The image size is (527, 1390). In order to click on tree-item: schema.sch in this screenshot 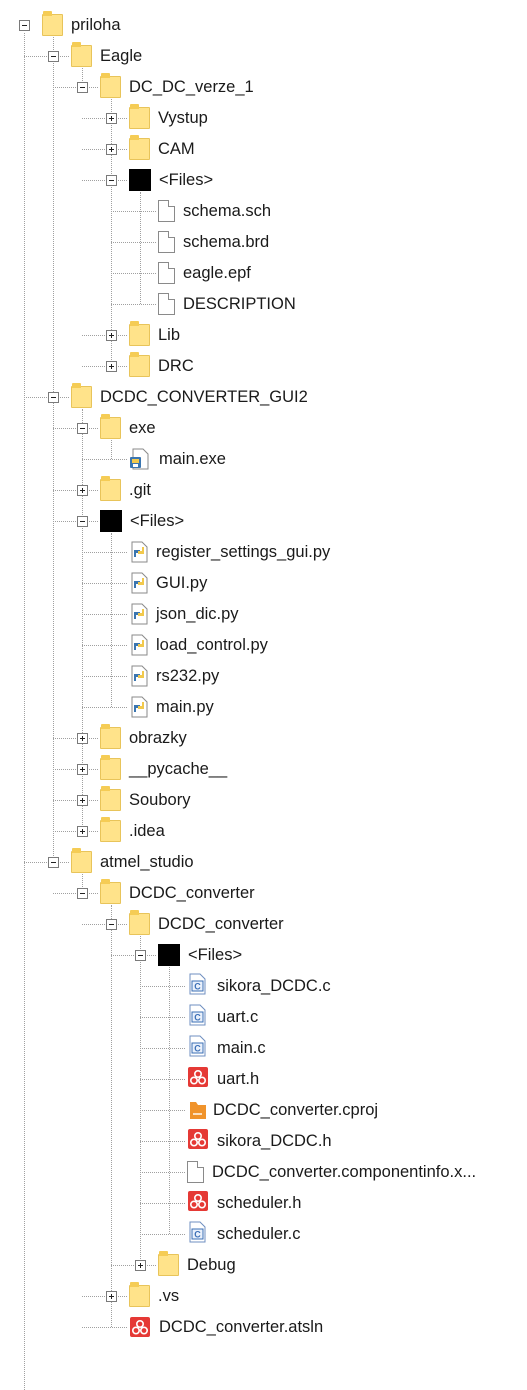, I will do `click(214, 211)`.